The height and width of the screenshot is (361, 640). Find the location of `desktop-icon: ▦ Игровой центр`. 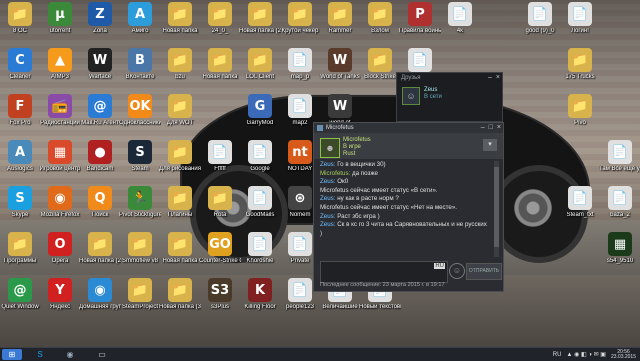

desktop-icon: ▦ Игровой центр is located at coordinates (60, 156).